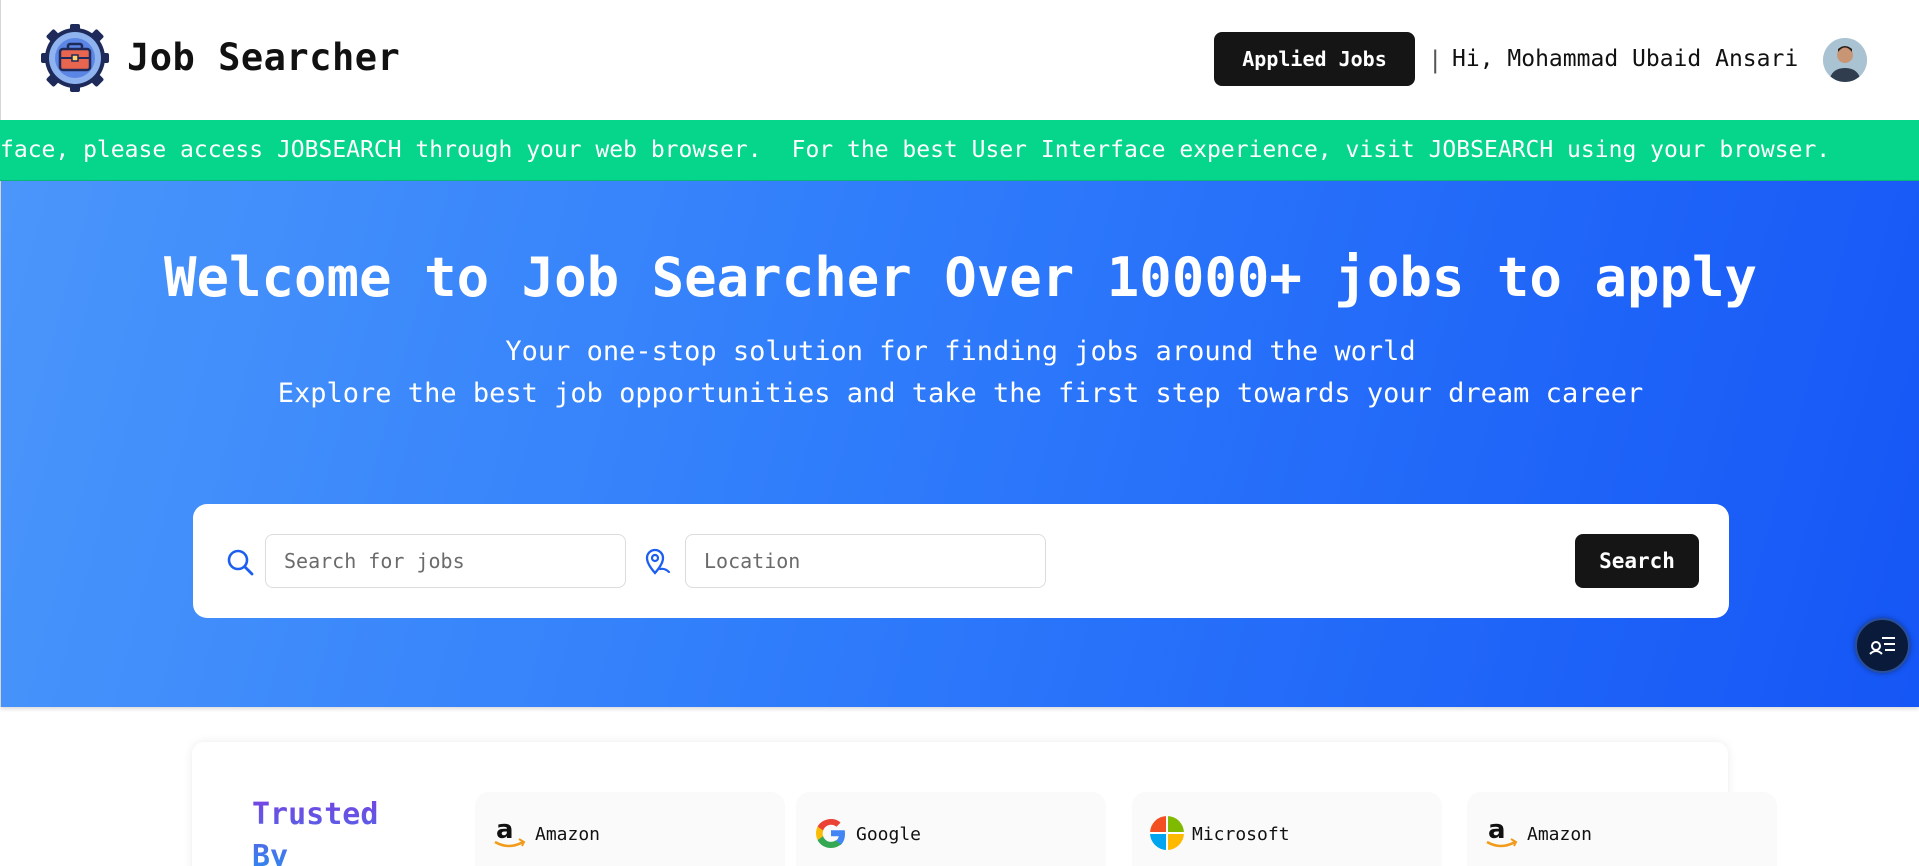  Describe the element at coordinates (240, 562) in the screenshot. I see `search-icon` at that location.